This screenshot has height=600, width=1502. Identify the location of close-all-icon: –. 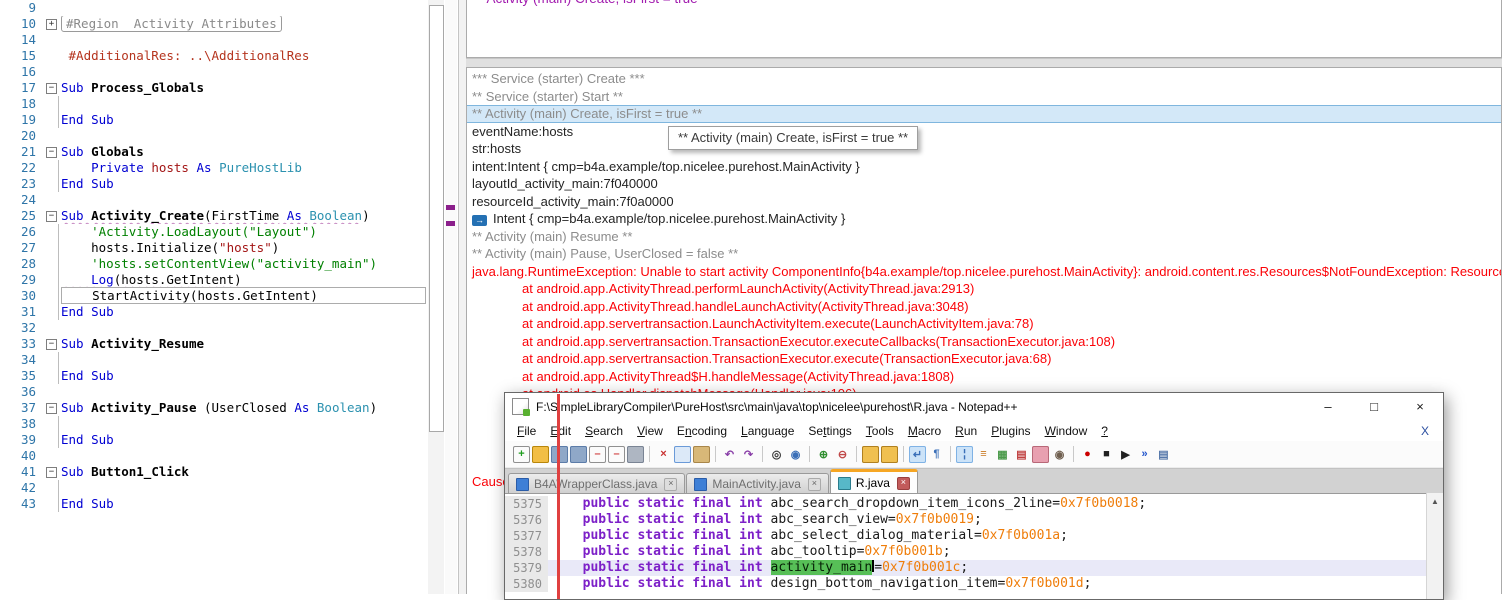
(616, 454).